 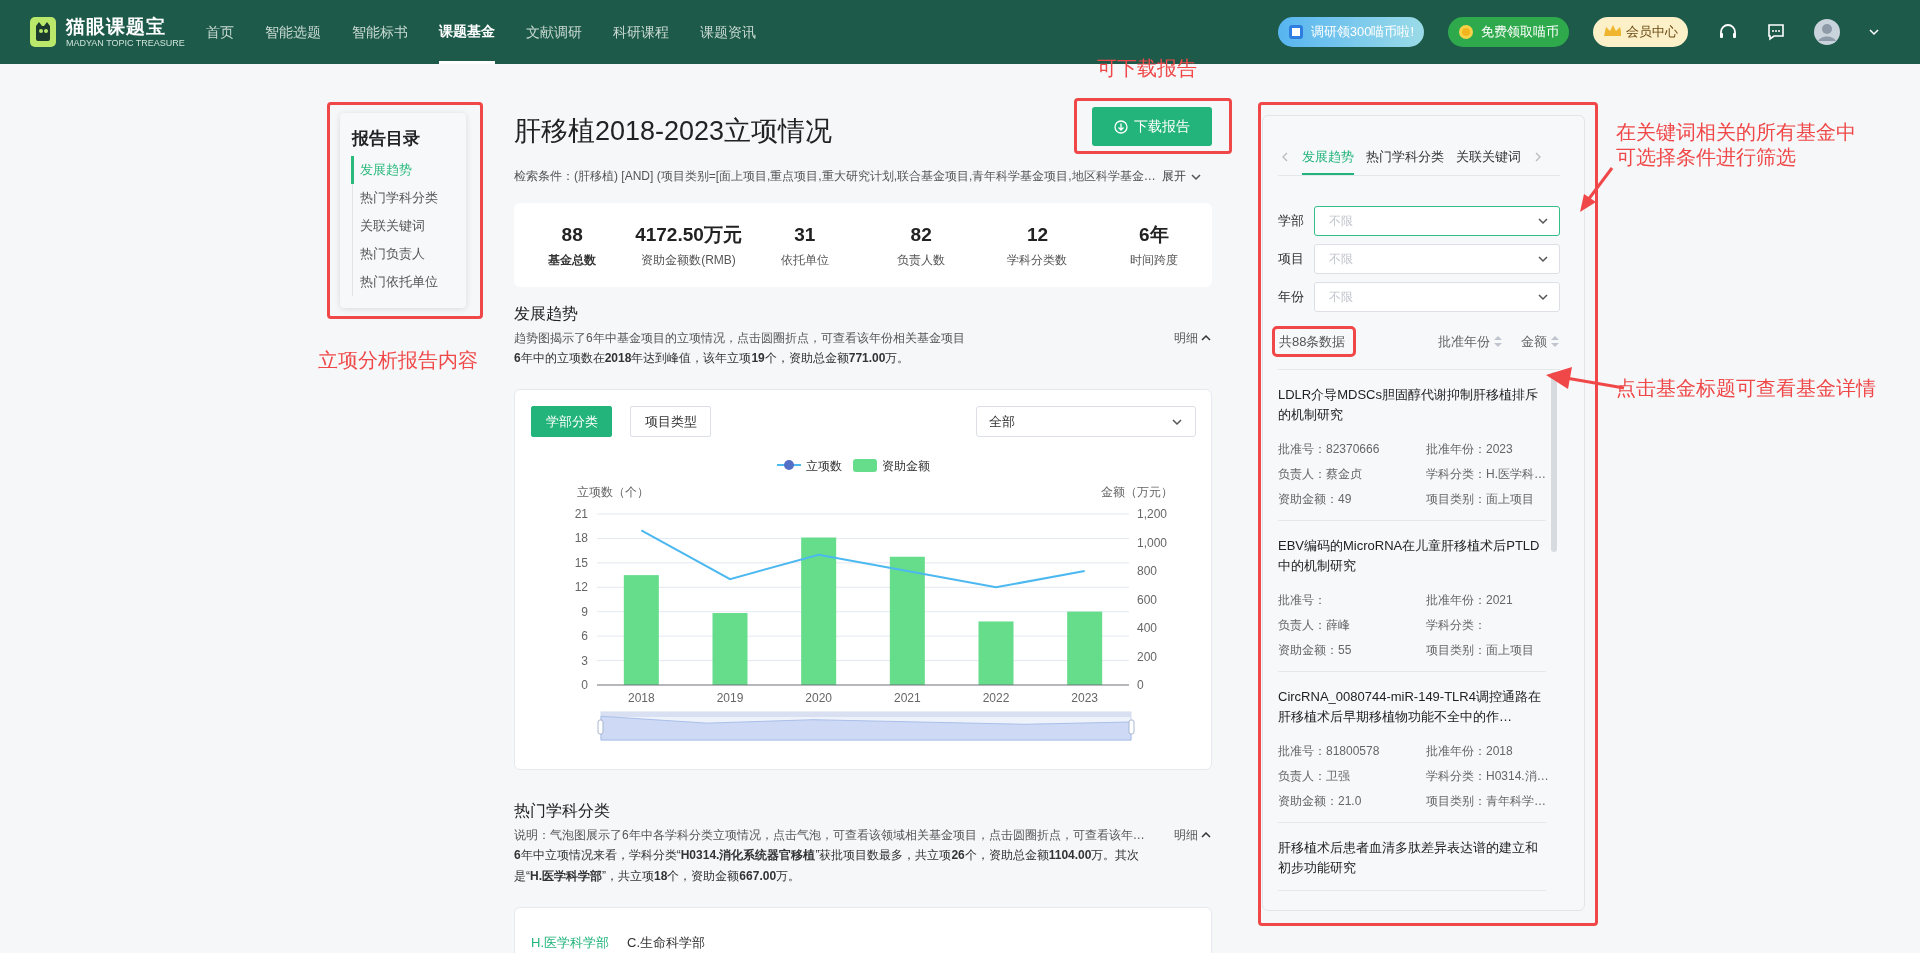 I want to click on annotation-text: 立项分析报告内容, so click(x=398, y=360).